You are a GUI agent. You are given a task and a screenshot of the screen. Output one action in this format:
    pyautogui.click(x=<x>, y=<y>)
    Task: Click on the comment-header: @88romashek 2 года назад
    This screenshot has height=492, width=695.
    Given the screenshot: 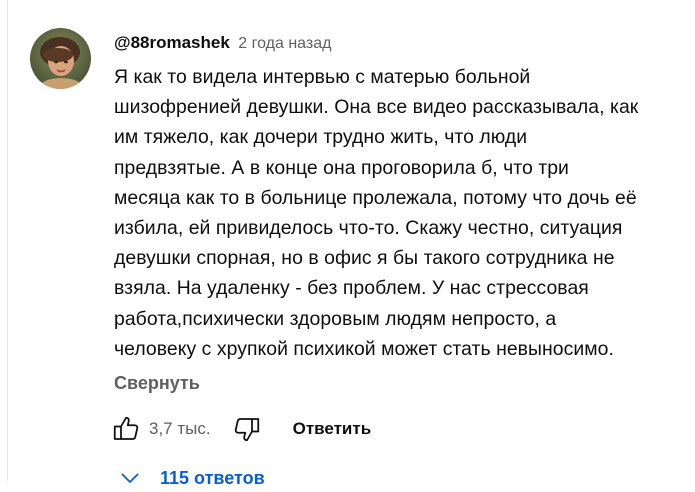 What is the action you would take?
    pyautogui.click(x=222, y=43)
    